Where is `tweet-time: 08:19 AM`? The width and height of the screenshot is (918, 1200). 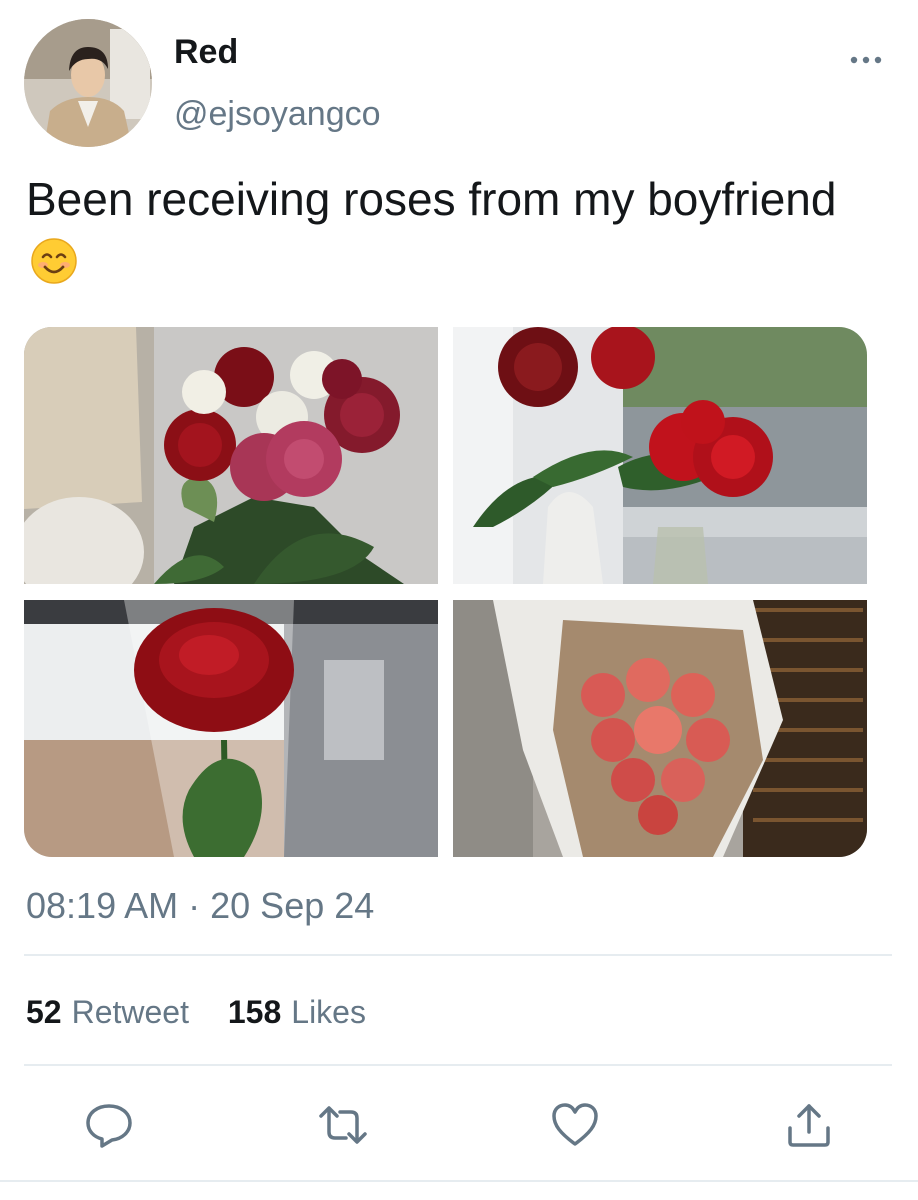 tweet-time: 08:19 AM is located at coordinates (102, 905).